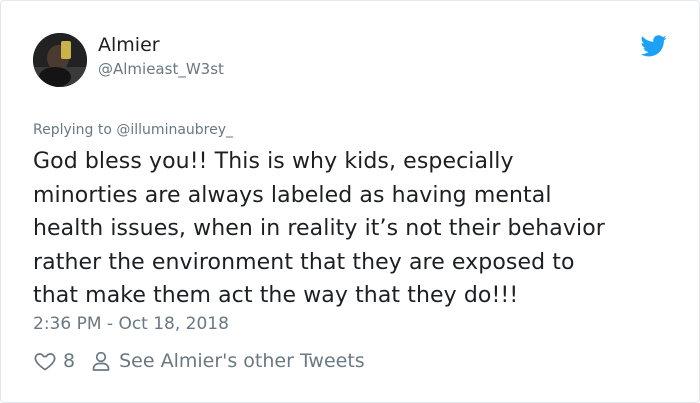 This screenshot has width=700, height=403. What do you see at coordinates (101, 361) in the screenshot?
I see `person-outline-icon` at bounding box center [101, 361].